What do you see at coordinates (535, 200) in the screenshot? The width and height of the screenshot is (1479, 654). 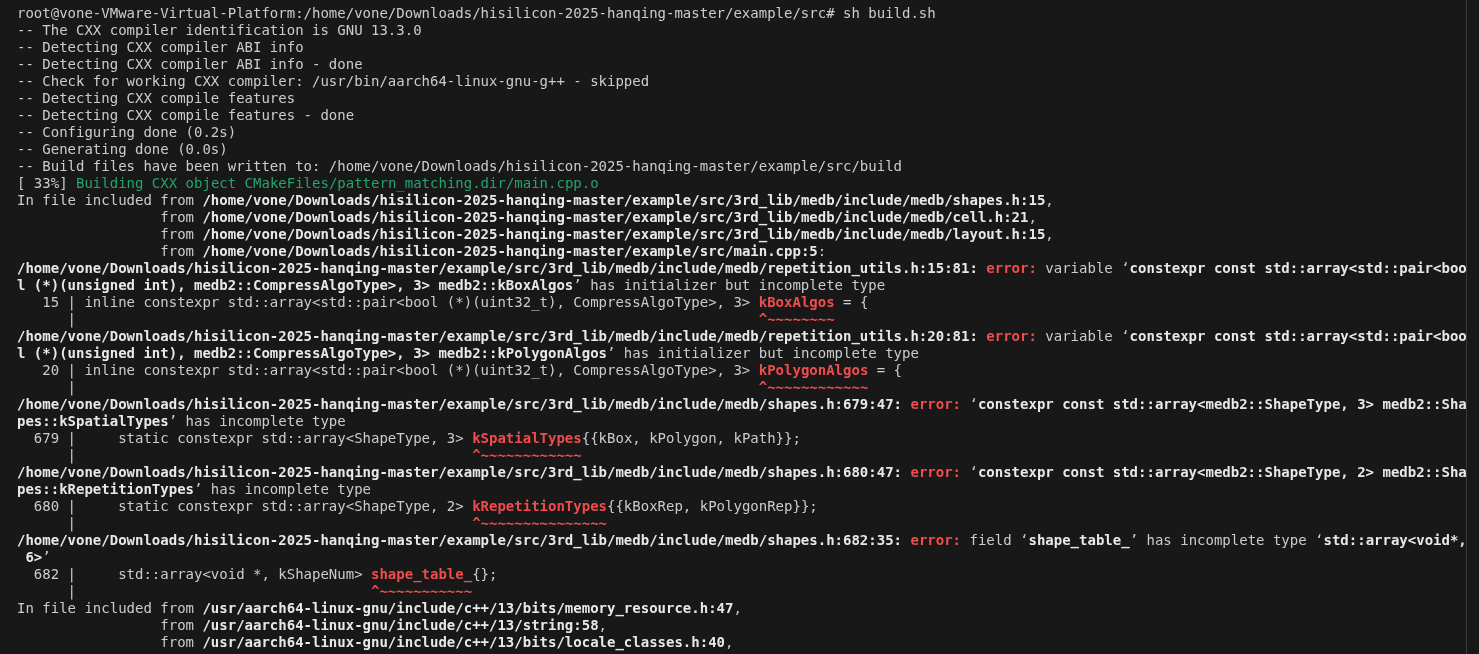 I see `terminal-line: In file included from /home/vone/Downloads/hisilicon-2025-hanqing-master/example/src/3rd_lib/medb/include/medb/shapes.h:15,` at bounding box center [535, 200].